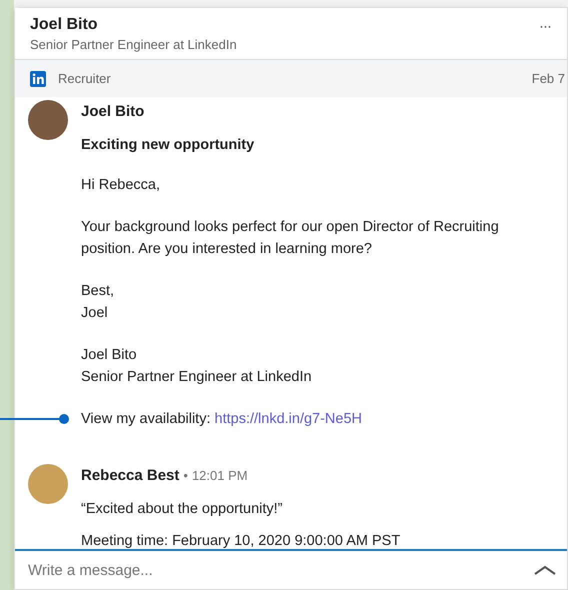  Describe the element at coordinates (241, 540) in the screenshot. I see `message-text: Meeting time: February 10, 2020 9:00:00 AM PST` at that location.